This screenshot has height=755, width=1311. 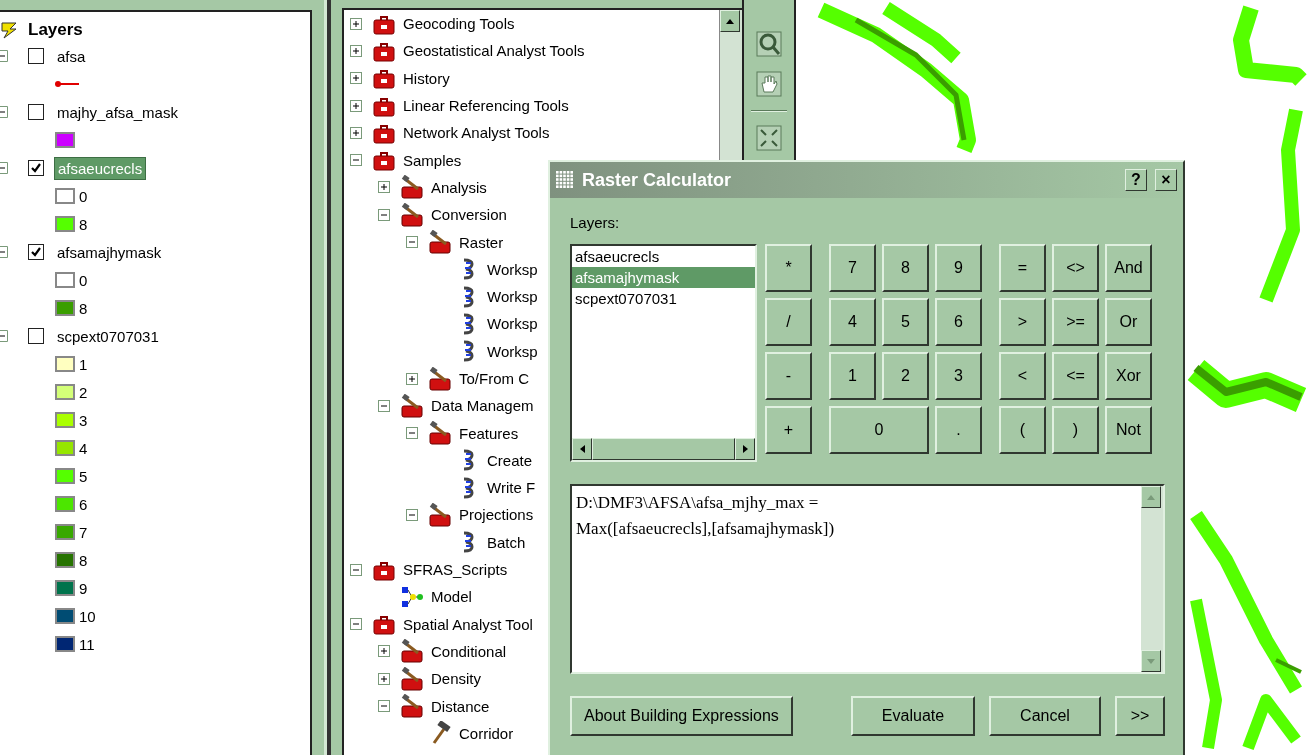 I want to click on logic-key: Or, so click(x=1128, y=322).